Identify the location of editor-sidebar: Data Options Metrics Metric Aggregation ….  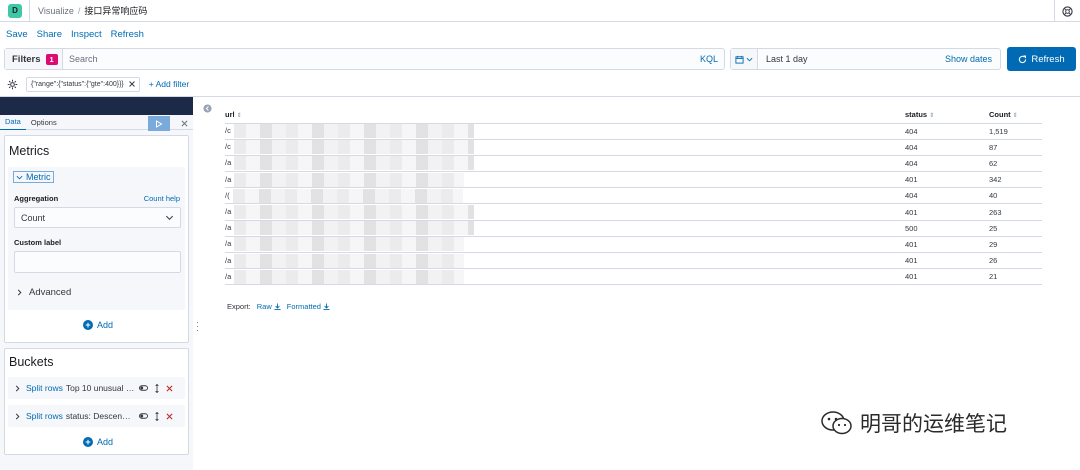
(96, 283).